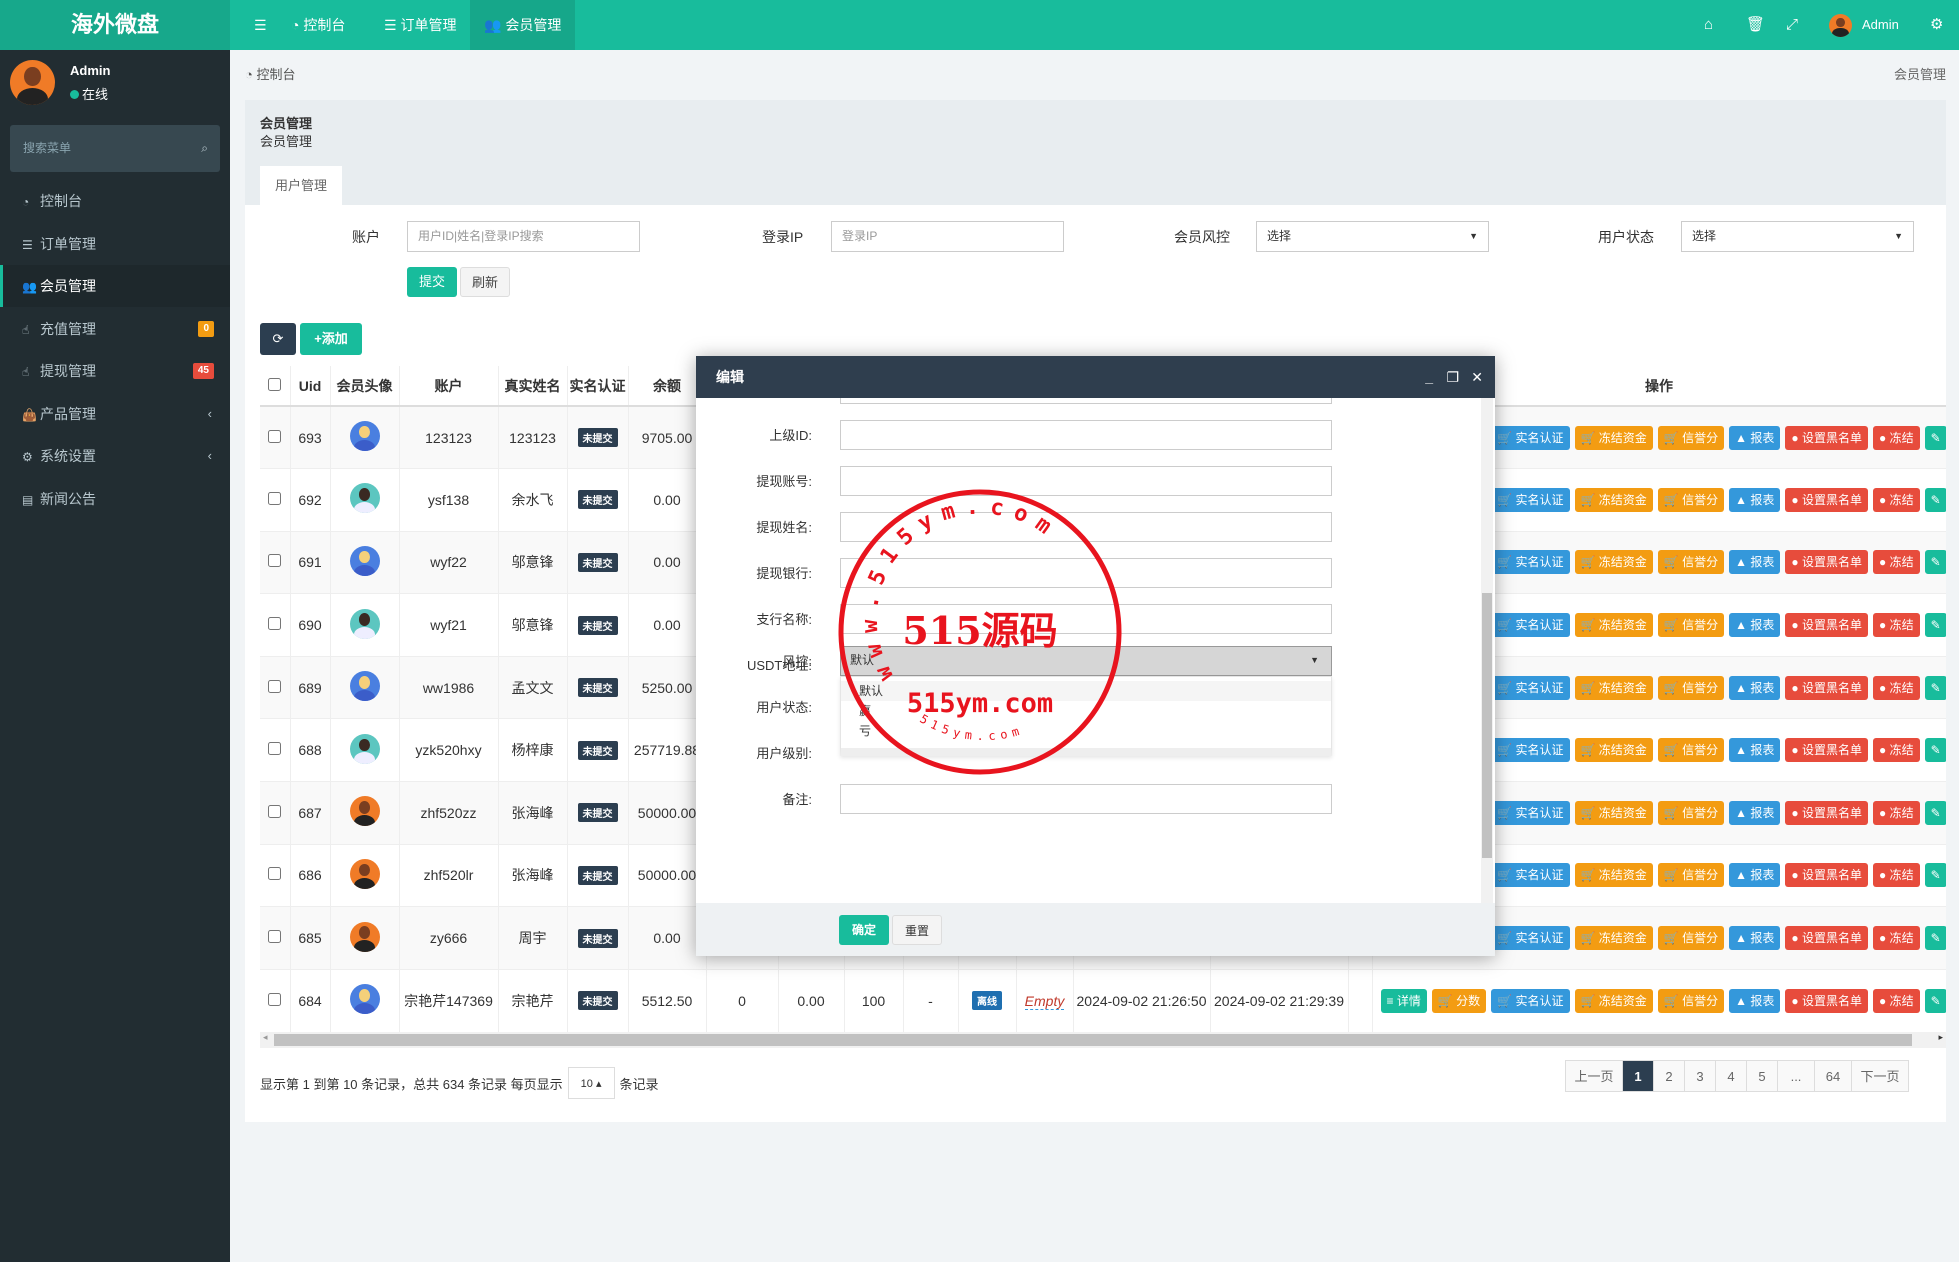 Image resolution: width=1959 pixels, height=1262 pixels. What do you see at coordinates (432, 282) in the screenshot?
I see `submit-button: 提交` at bounding box center [432, 282].